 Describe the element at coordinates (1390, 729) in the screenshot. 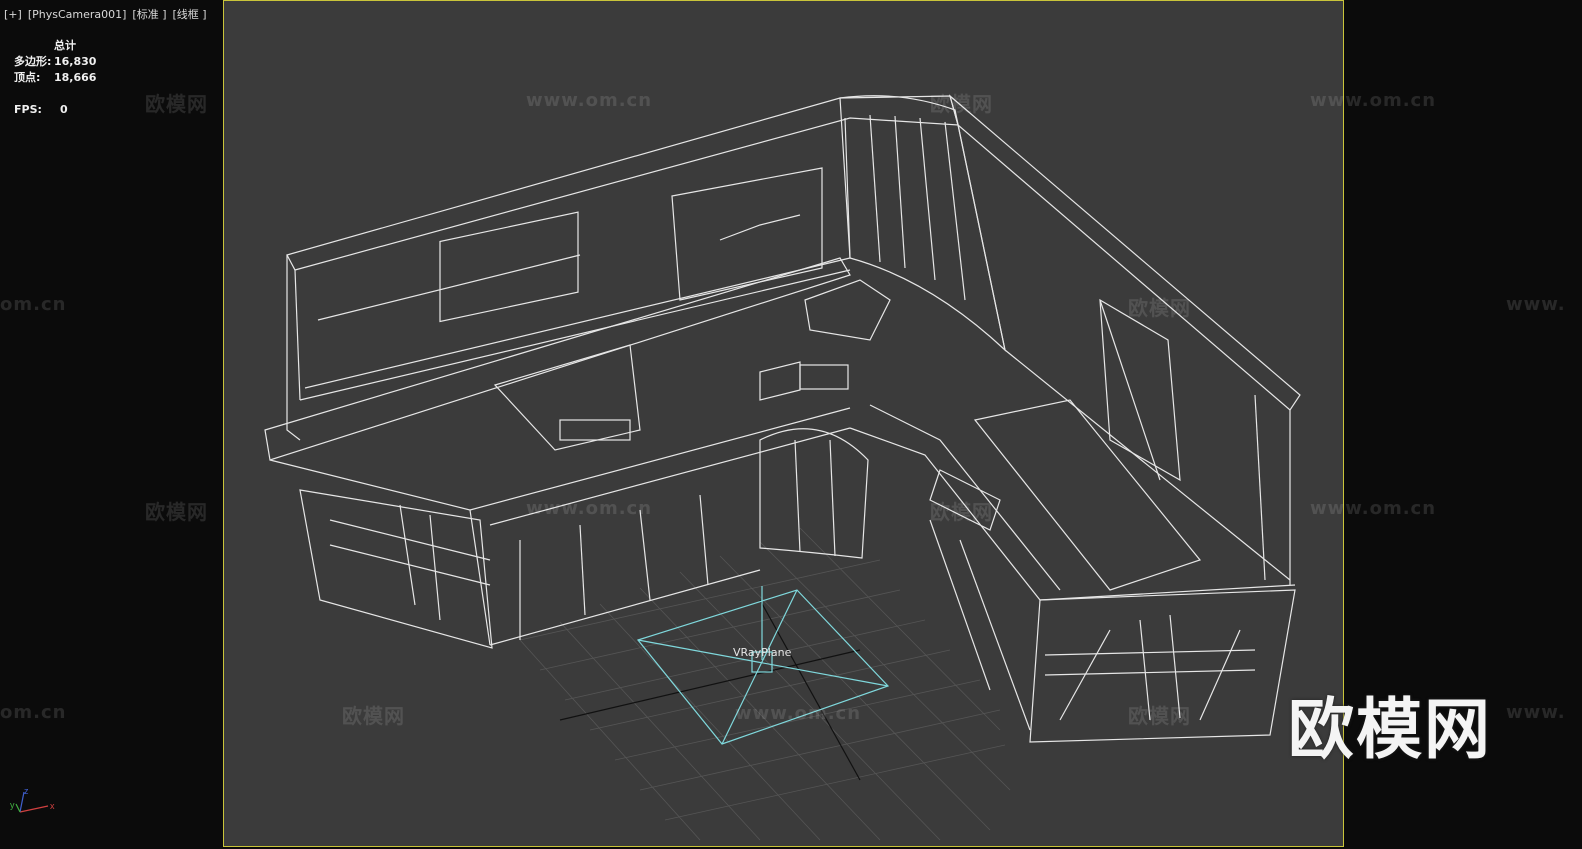

I see `watermark-logo: 欧模网` at that location.